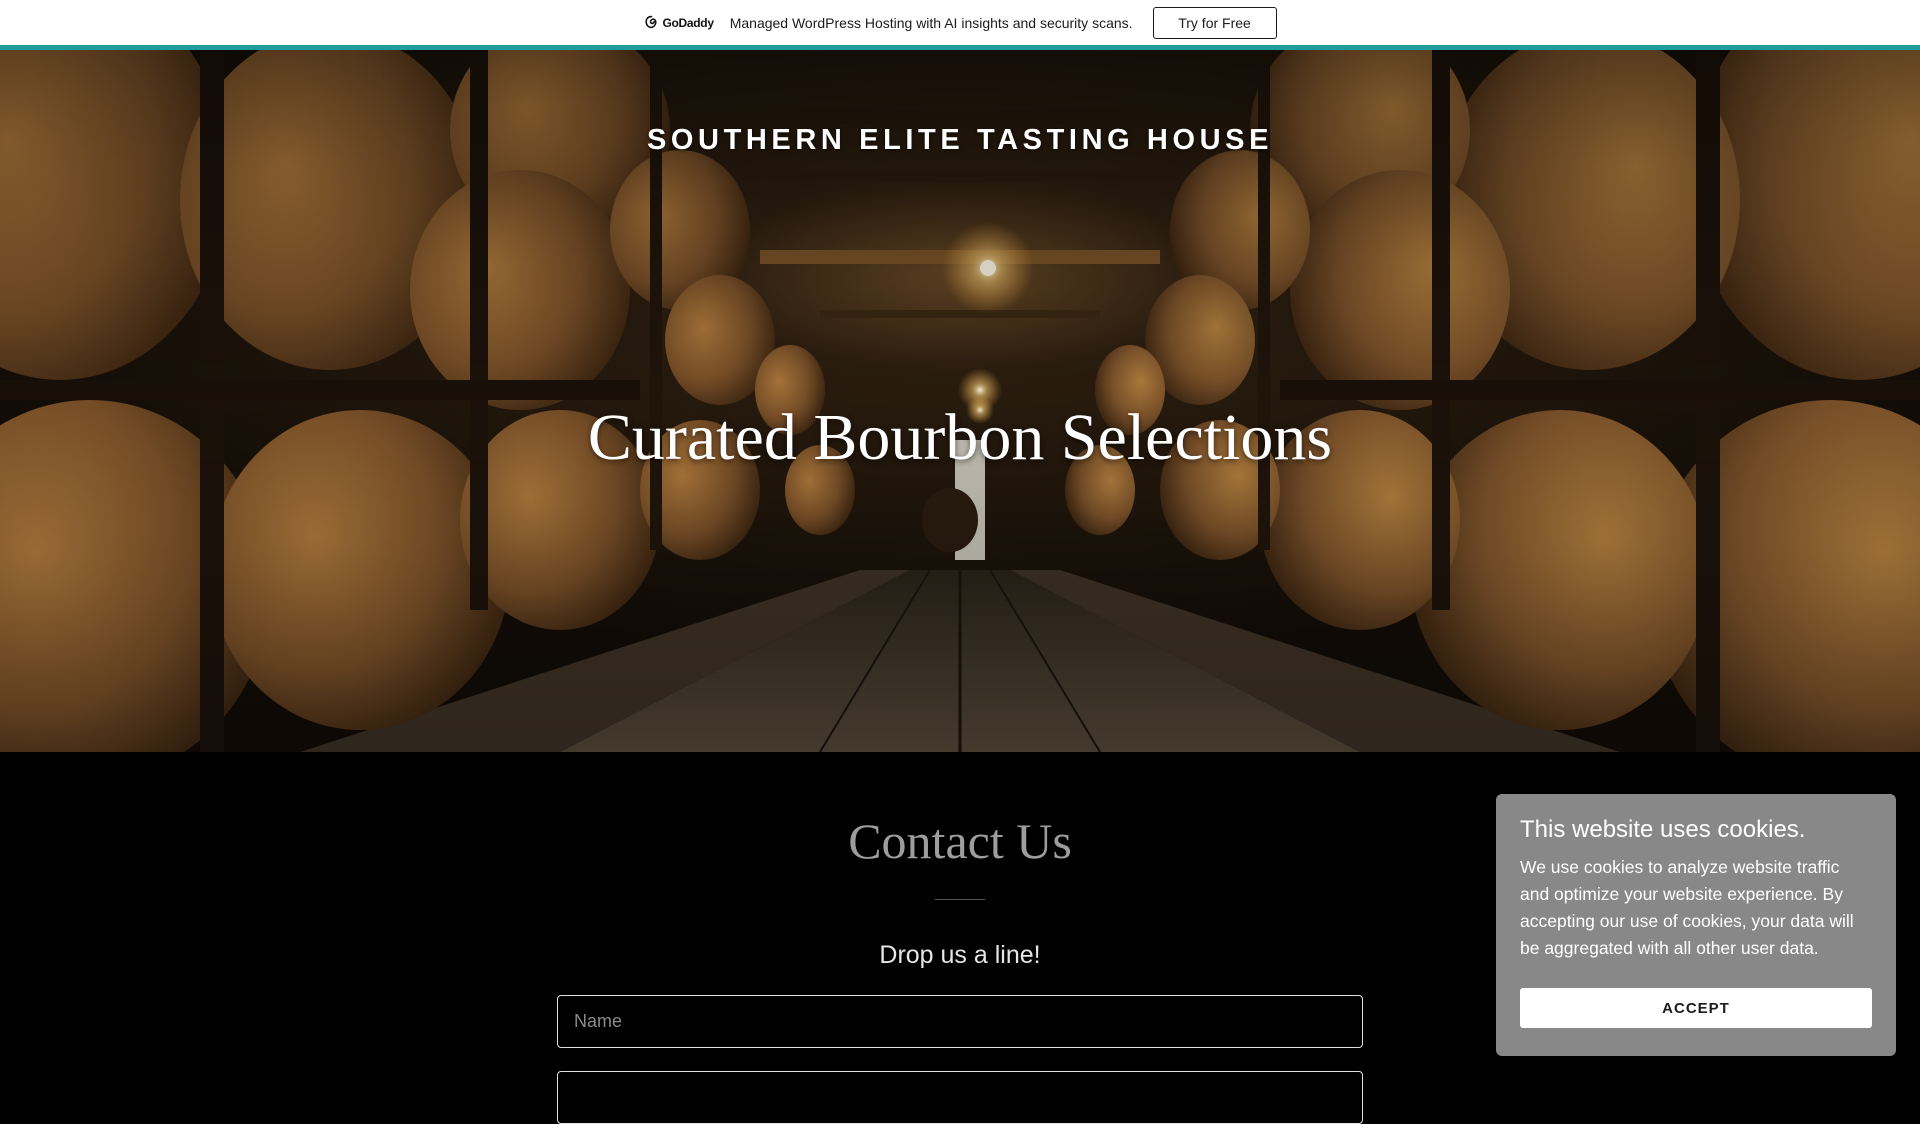 The height and width of the screenshot is (1124, 1920). Describe the element at coordinates (960, 140) in the screenshot. I see `site-title: SOUTHERN ELITE TASTING HOUSE` at that location.